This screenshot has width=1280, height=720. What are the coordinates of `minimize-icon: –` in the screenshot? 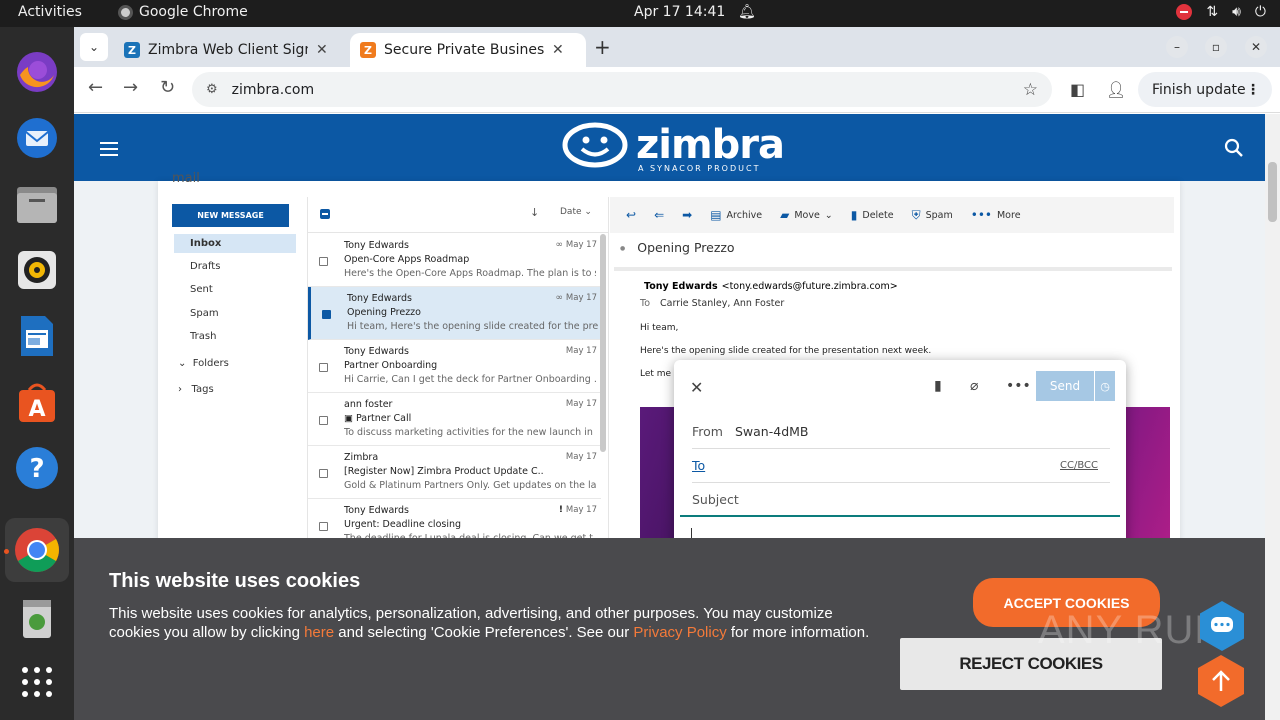 It's located at (1177, 47).